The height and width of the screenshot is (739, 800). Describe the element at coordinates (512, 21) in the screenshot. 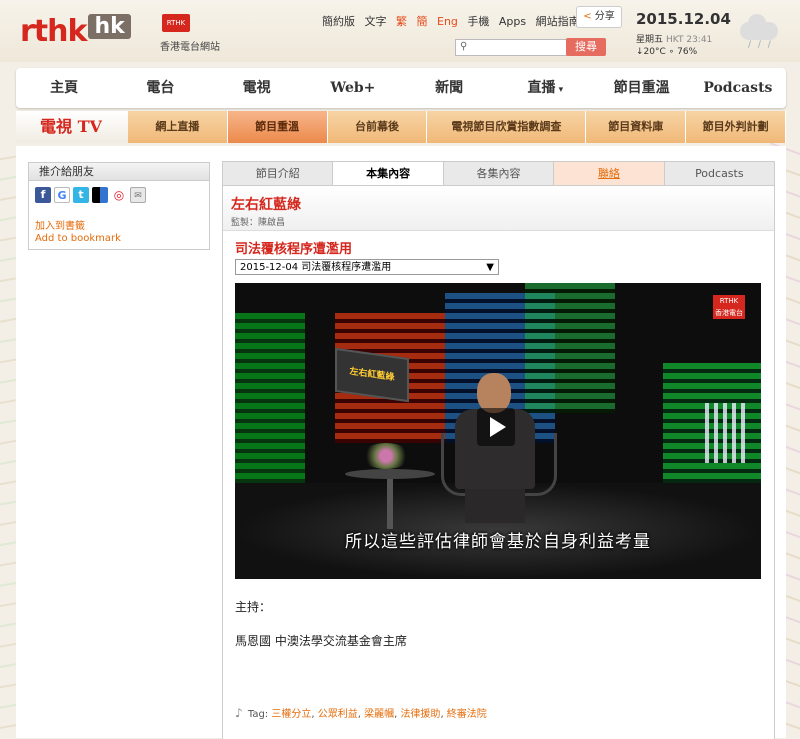

I see `link-apps: Apps` at that location.